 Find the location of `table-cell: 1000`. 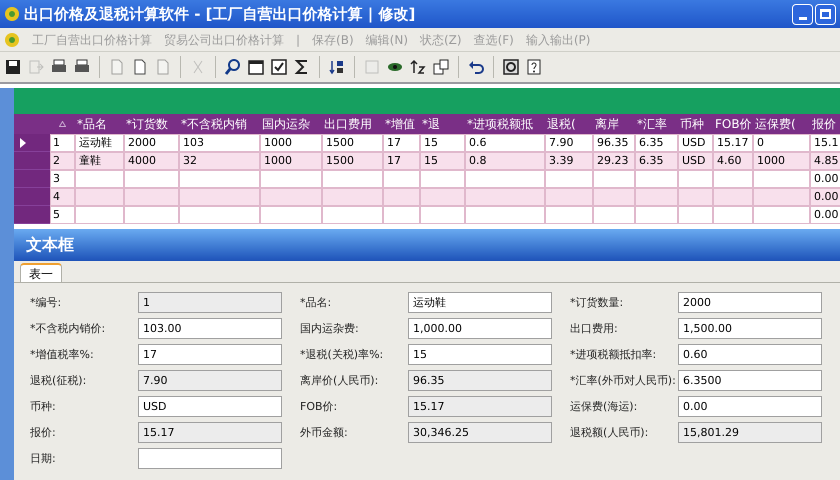

table-cell: 1000 is located at coordinates (291, 161).